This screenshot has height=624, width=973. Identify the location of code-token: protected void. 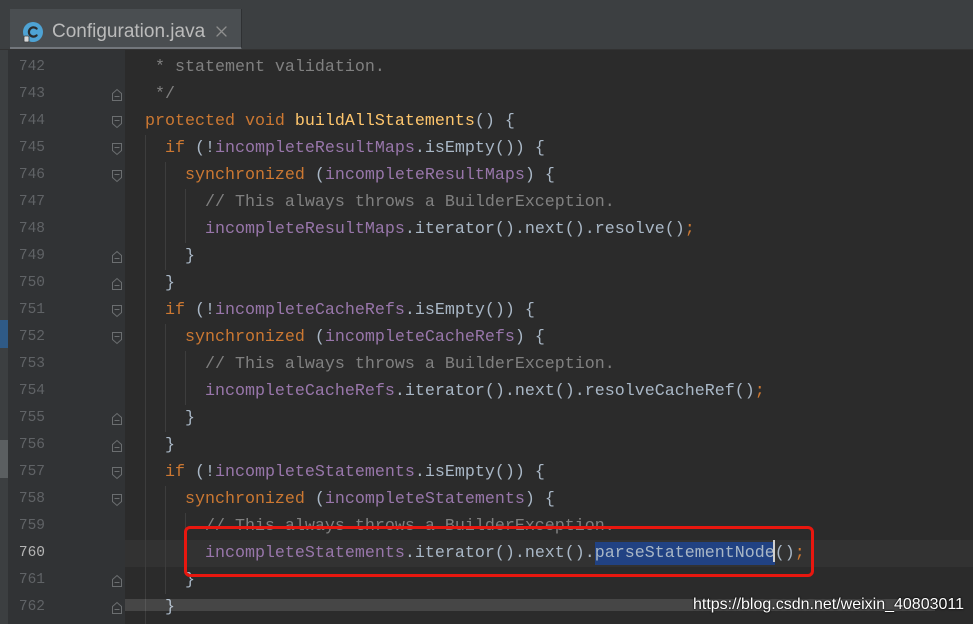
(210, 121).